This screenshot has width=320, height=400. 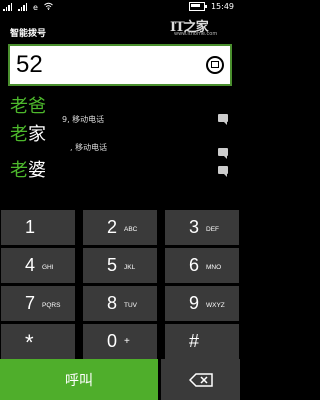 I want to click on key-letters: DEF, so click(x=212, y=229).